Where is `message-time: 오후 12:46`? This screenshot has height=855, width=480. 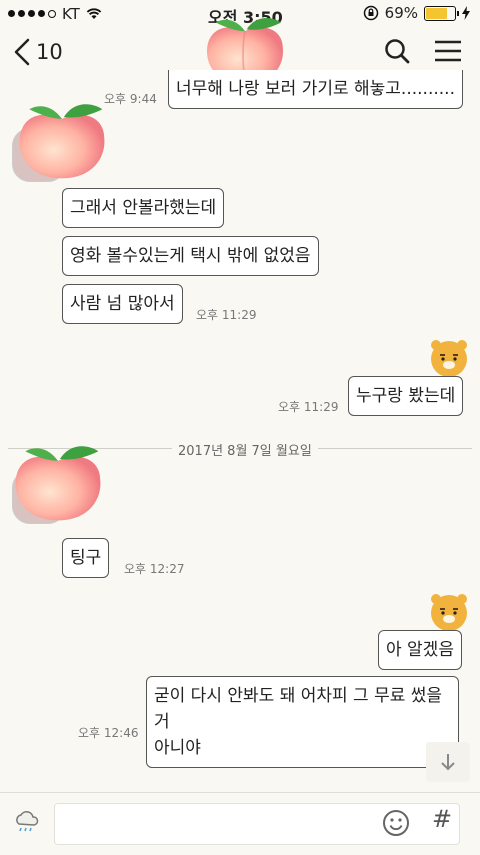 message-time: 오후 12:46 is located at coordinates (108, 733).